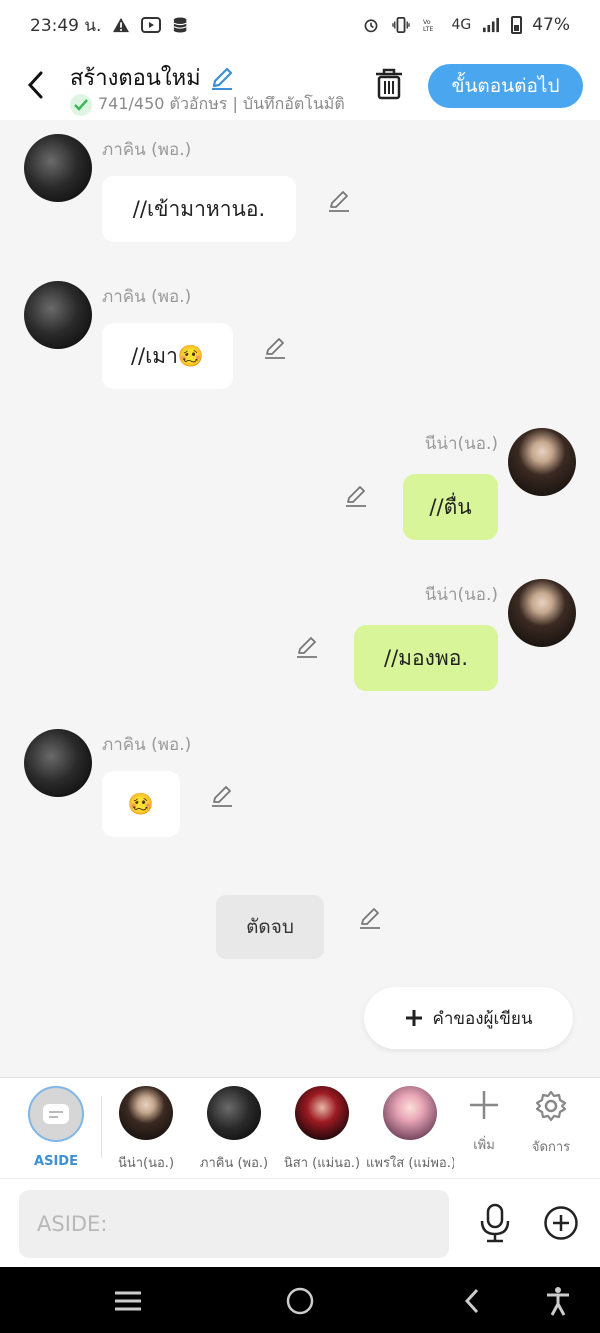  Describe the element at coordinates (551, 1147) in the screenshot. I see `manage-label: จัดการ` at that location.